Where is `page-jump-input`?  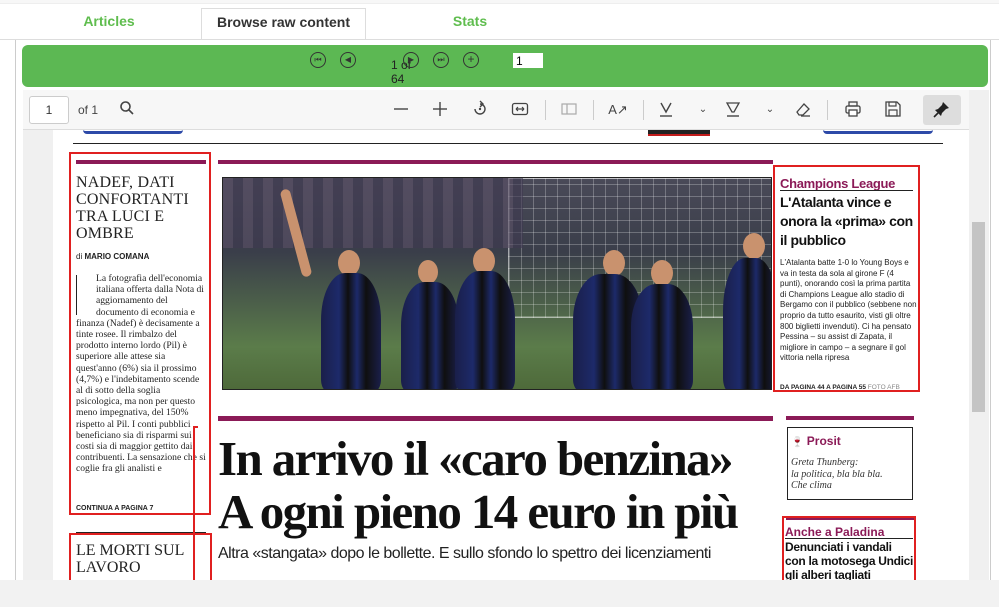 page-jump-input is located at coordinates (528, 60).